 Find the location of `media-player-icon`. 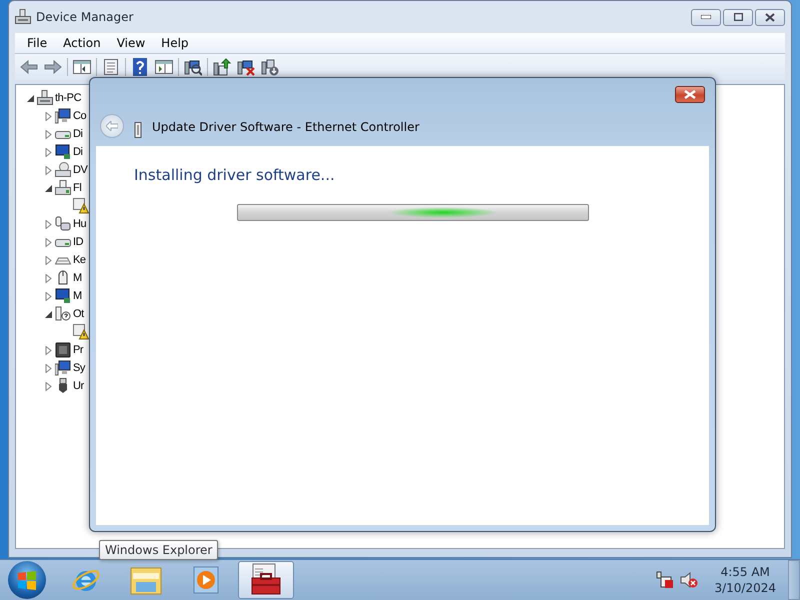

media-player-icon is located at coordinates (206, 580).